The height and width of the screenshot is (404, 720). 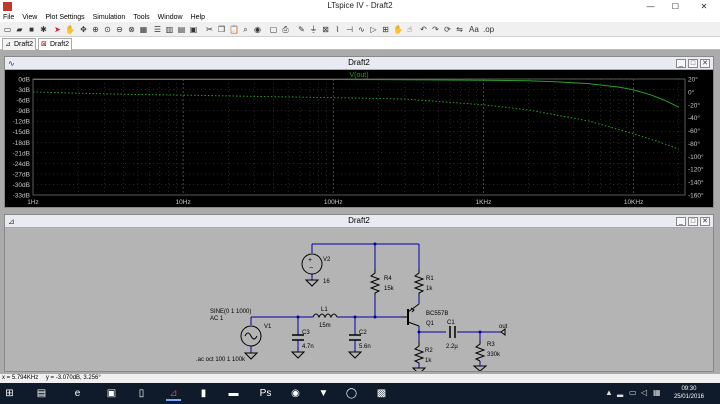 I want to click on label-net-icon: ⊠, so click(x=325, y=29).